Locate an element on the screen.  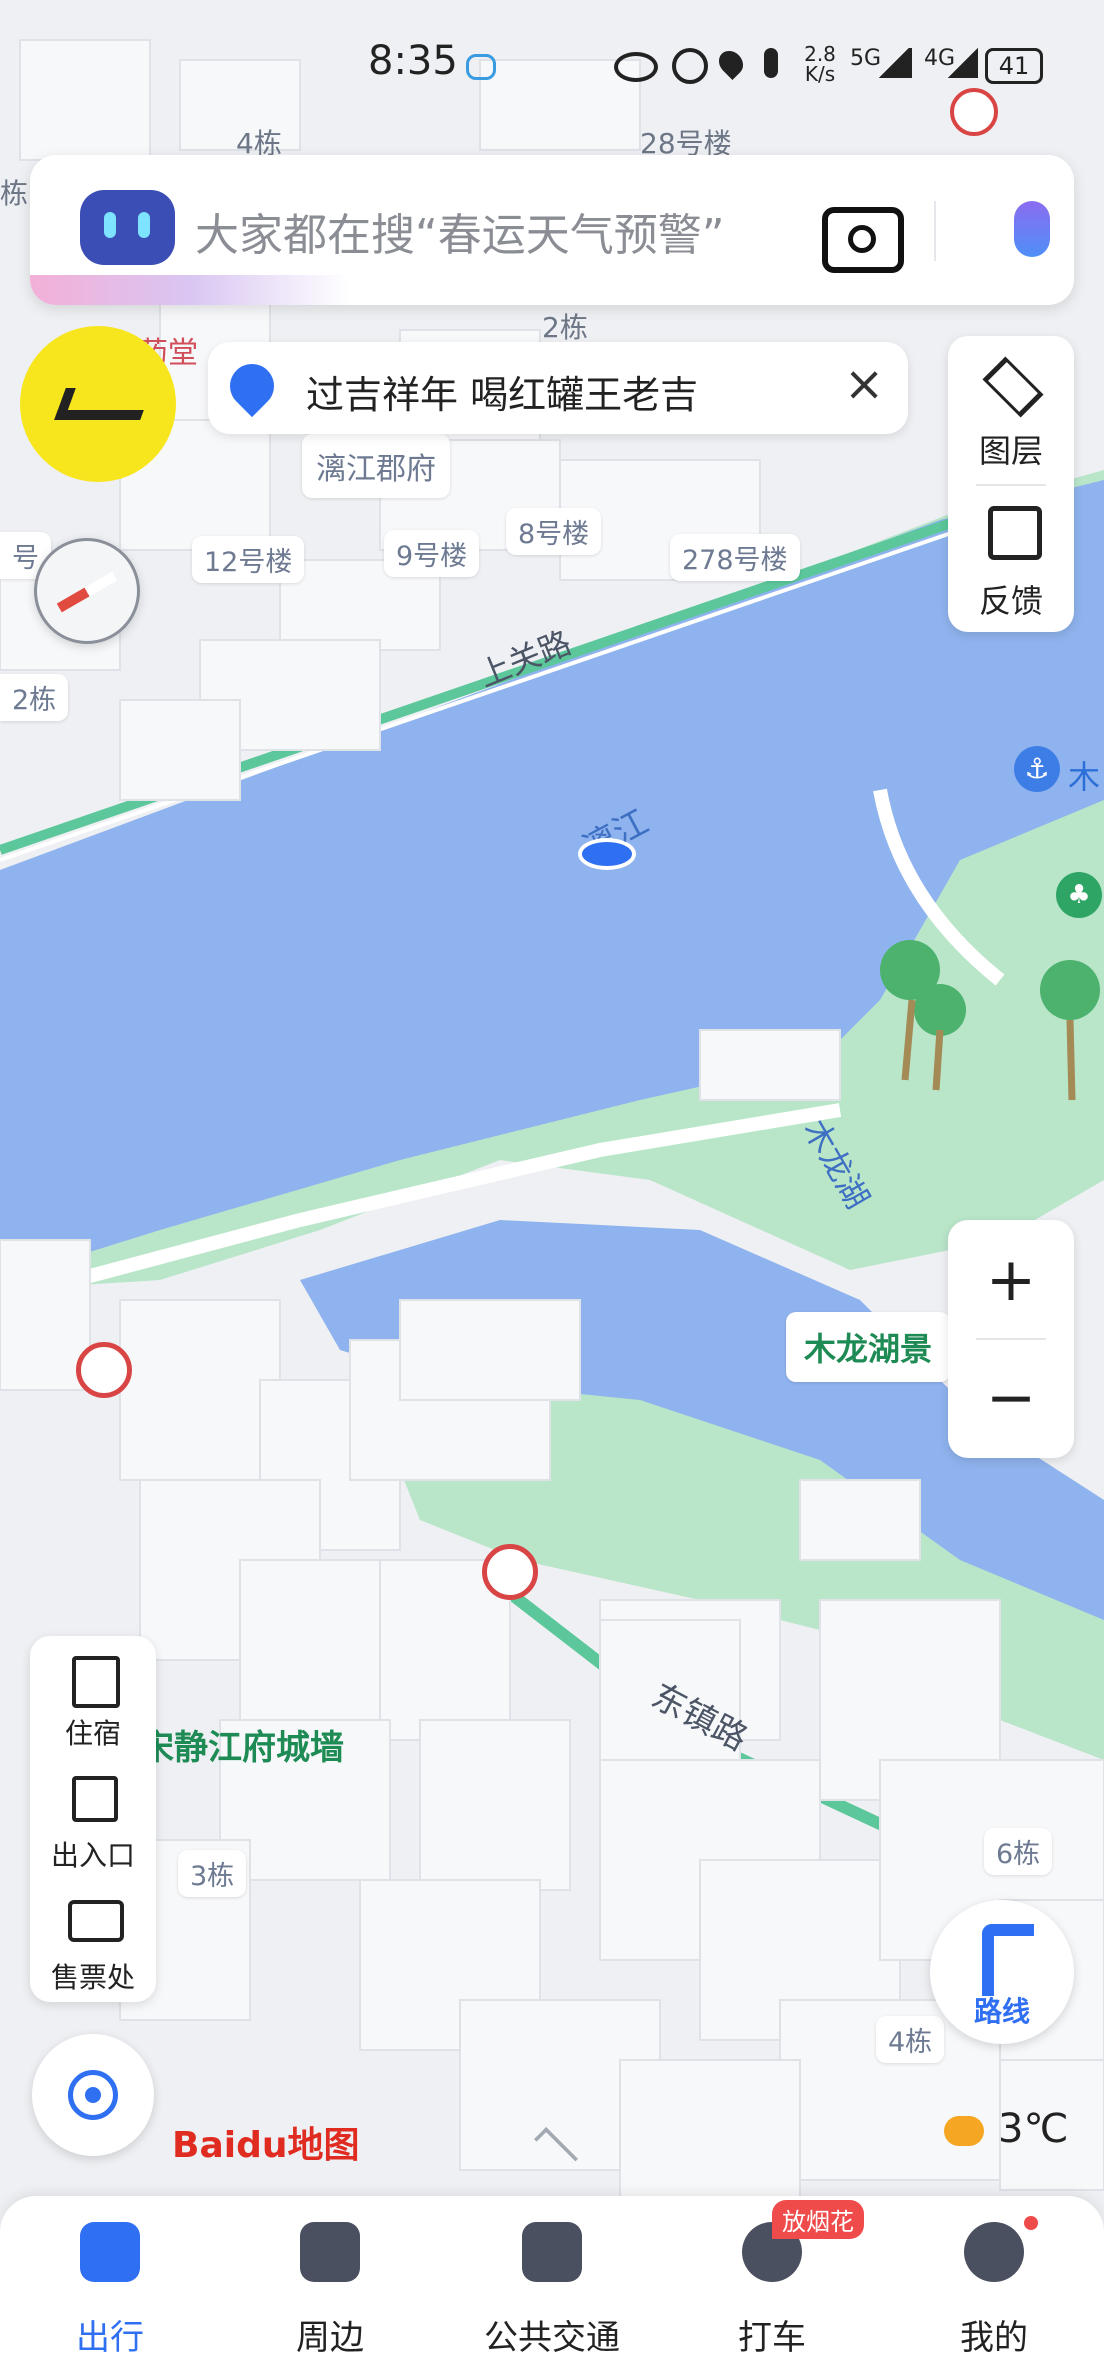
shopping-bag-icon is located at coordinates (330, 2252).